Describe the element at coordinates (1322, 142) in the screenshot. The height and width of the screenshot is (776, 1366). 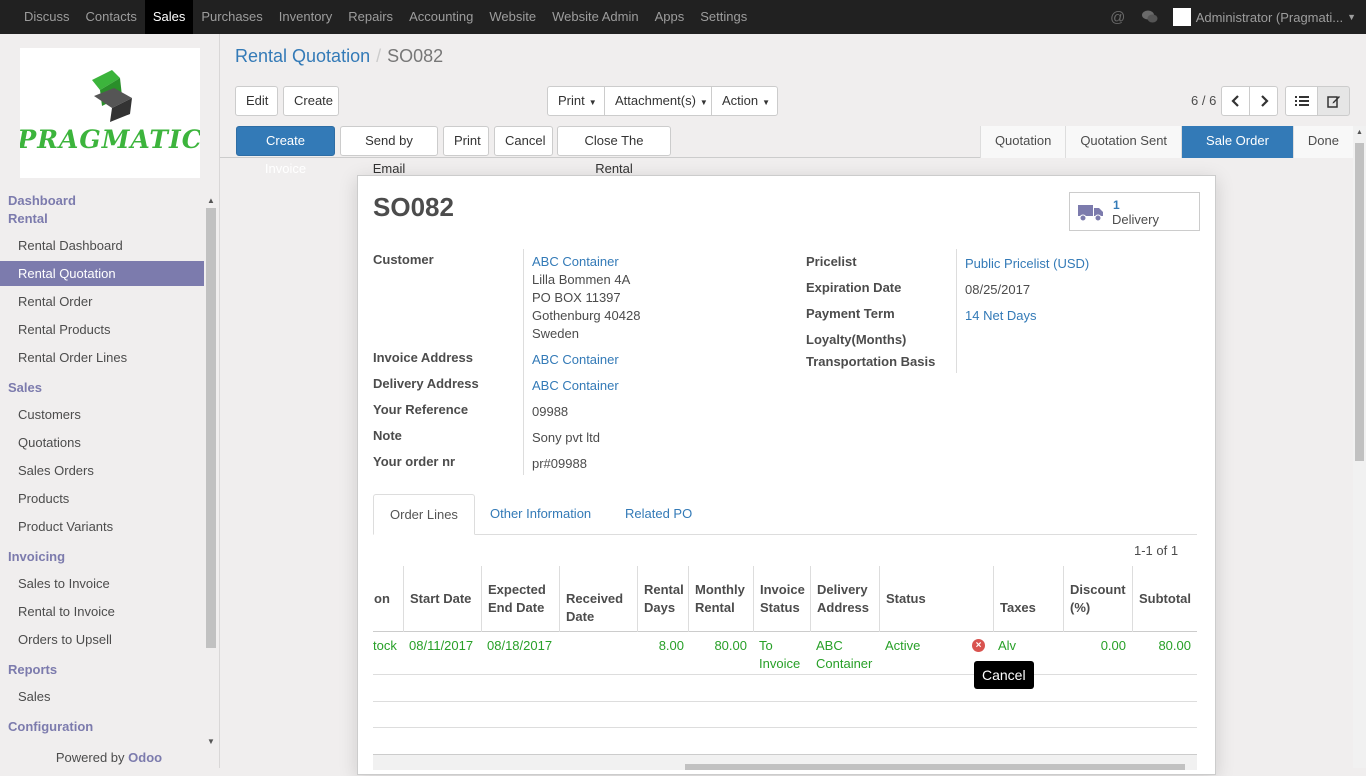
I see `stage-done: Done` at that location.